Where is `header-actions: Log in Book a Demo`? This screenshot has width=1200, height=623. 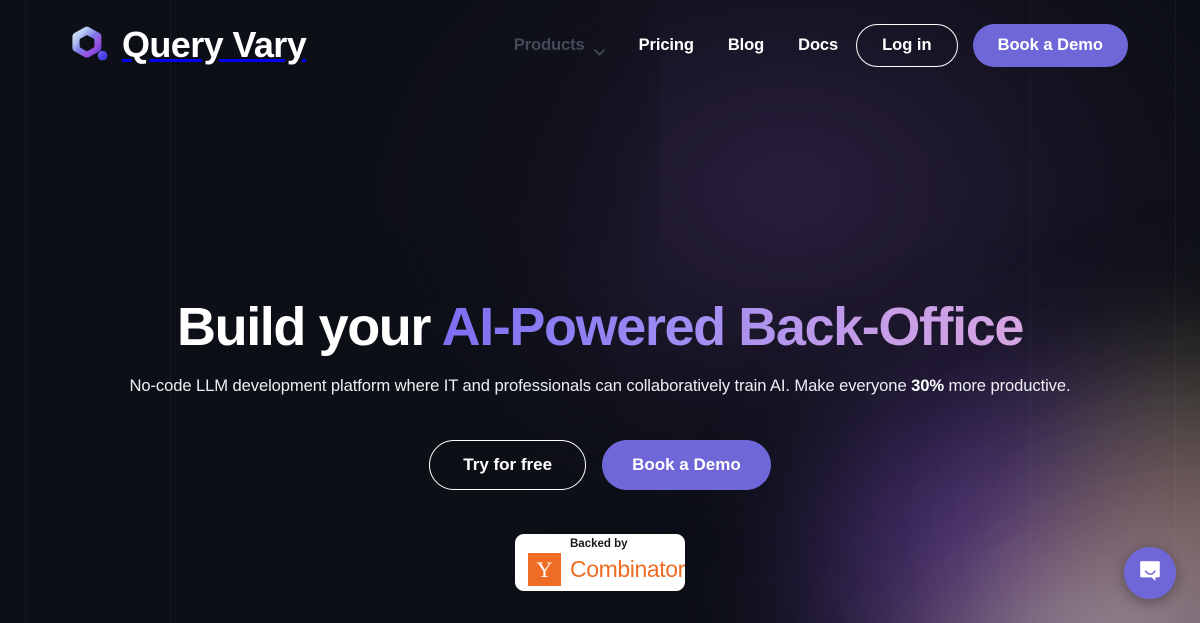 header-actions: Log in Book a Demo is located at coordinates (992, 45).